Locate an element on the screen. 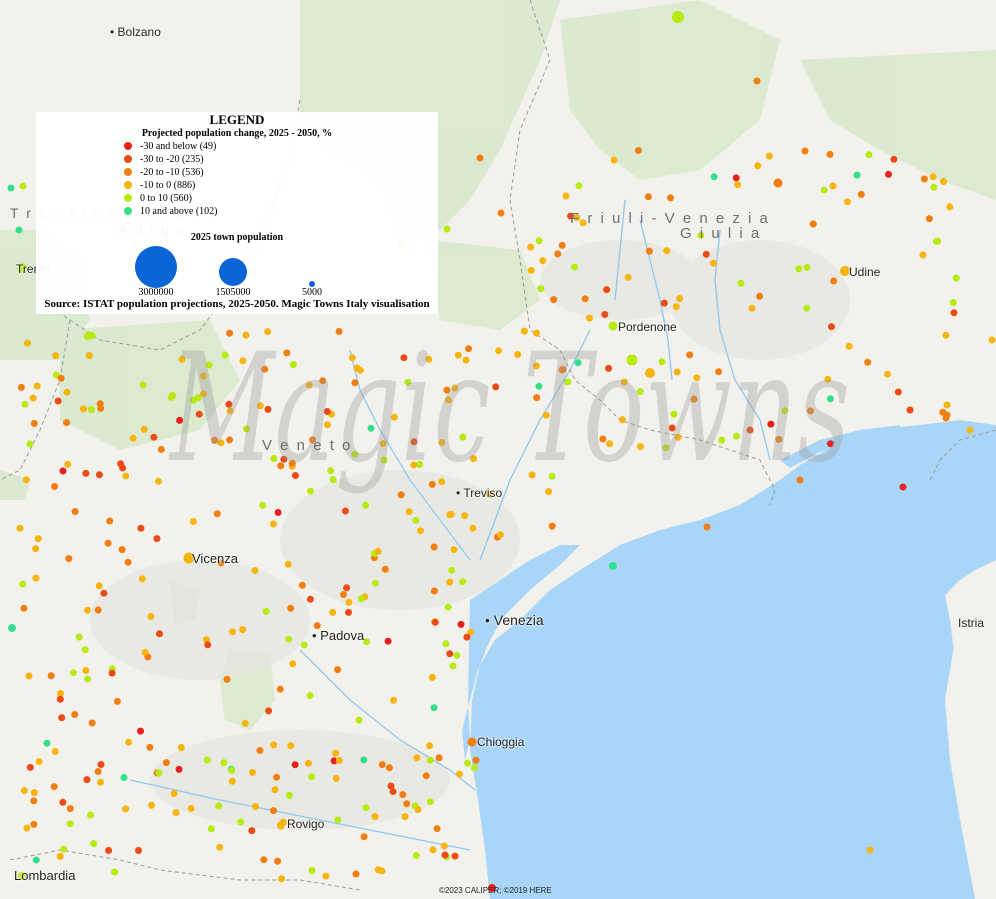 This screenshot has width=996, height=899. legend-item: -30 to -20 (235) is located at coordinates (164, 159).